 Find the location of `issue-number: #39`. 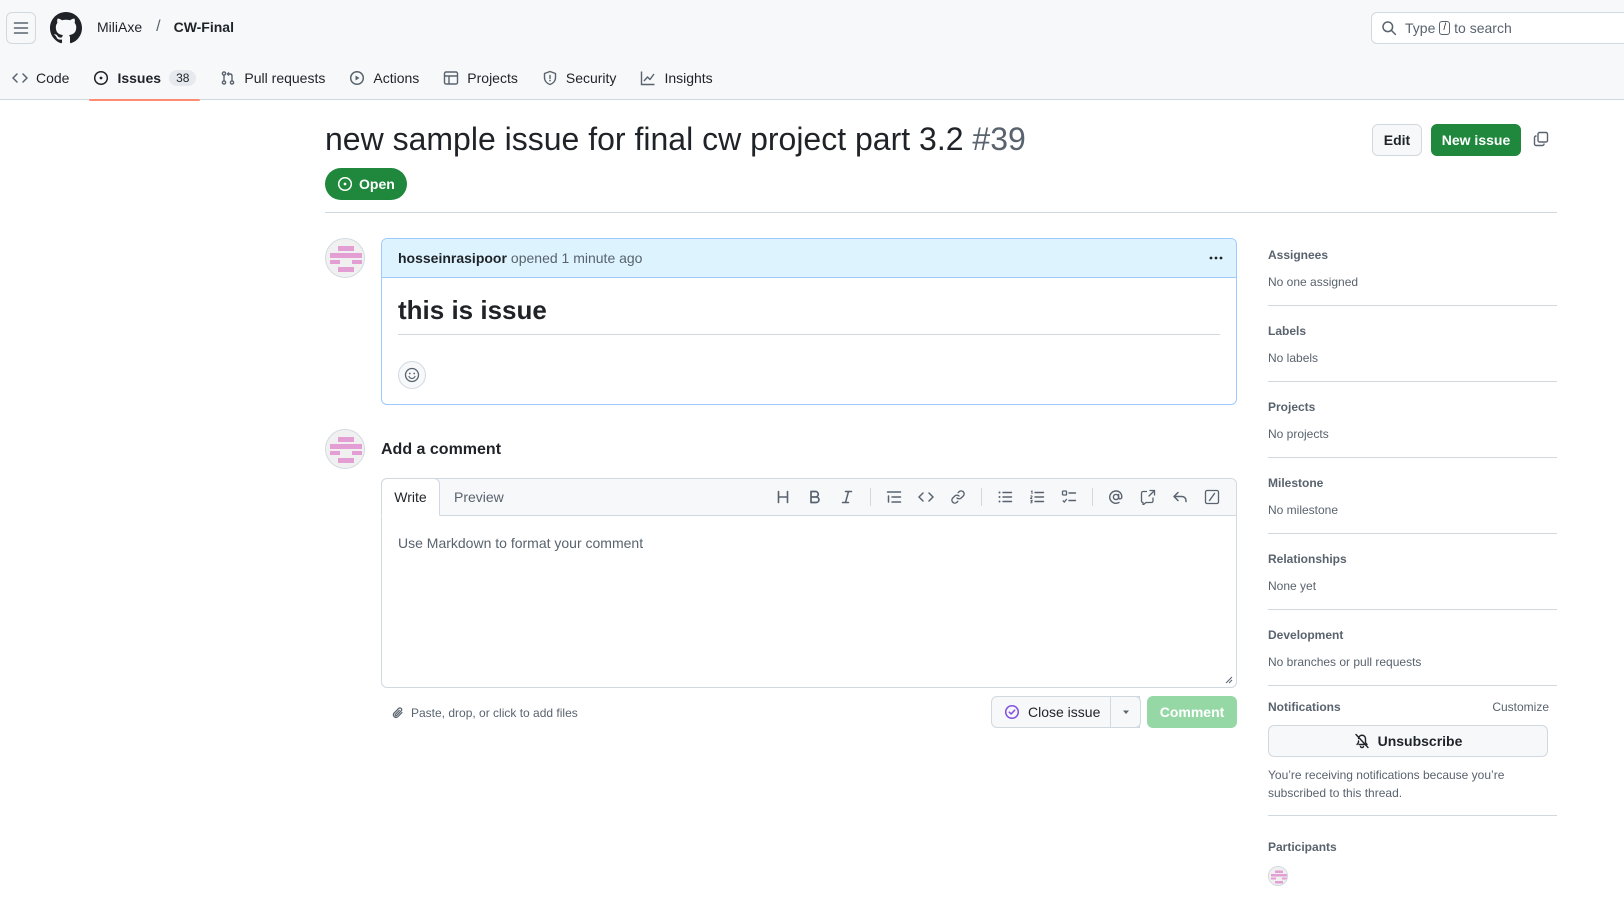

issue-number: #39 is located at coordinates (999, 139).